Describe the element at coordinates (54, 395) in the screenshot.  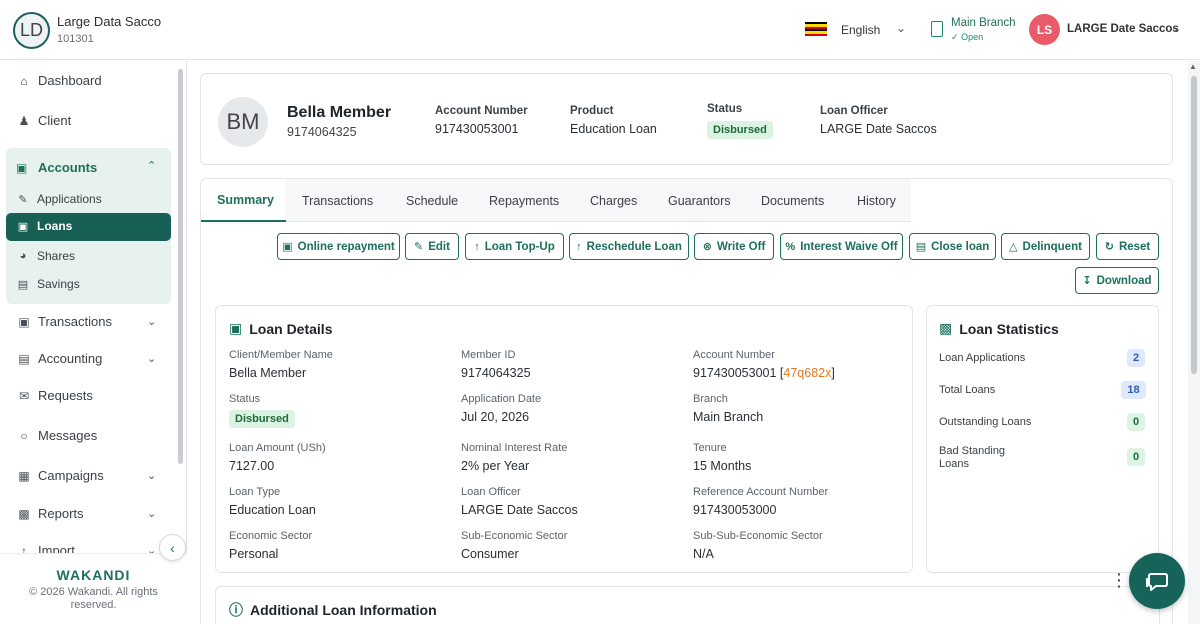
I see `sidebar-item-requests: ✉ Requests` at that location.